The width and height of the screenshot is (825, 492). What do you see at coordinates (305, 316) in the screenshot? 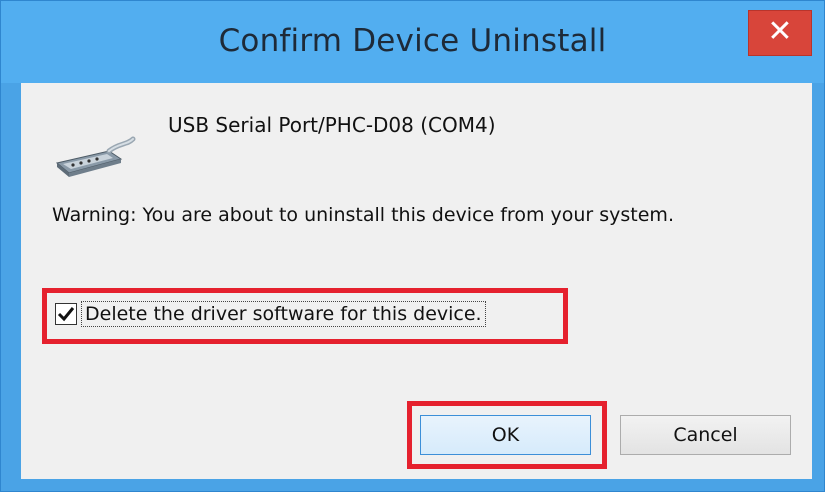
I see `checkbox-highlight` at bounding box center [305, 316].